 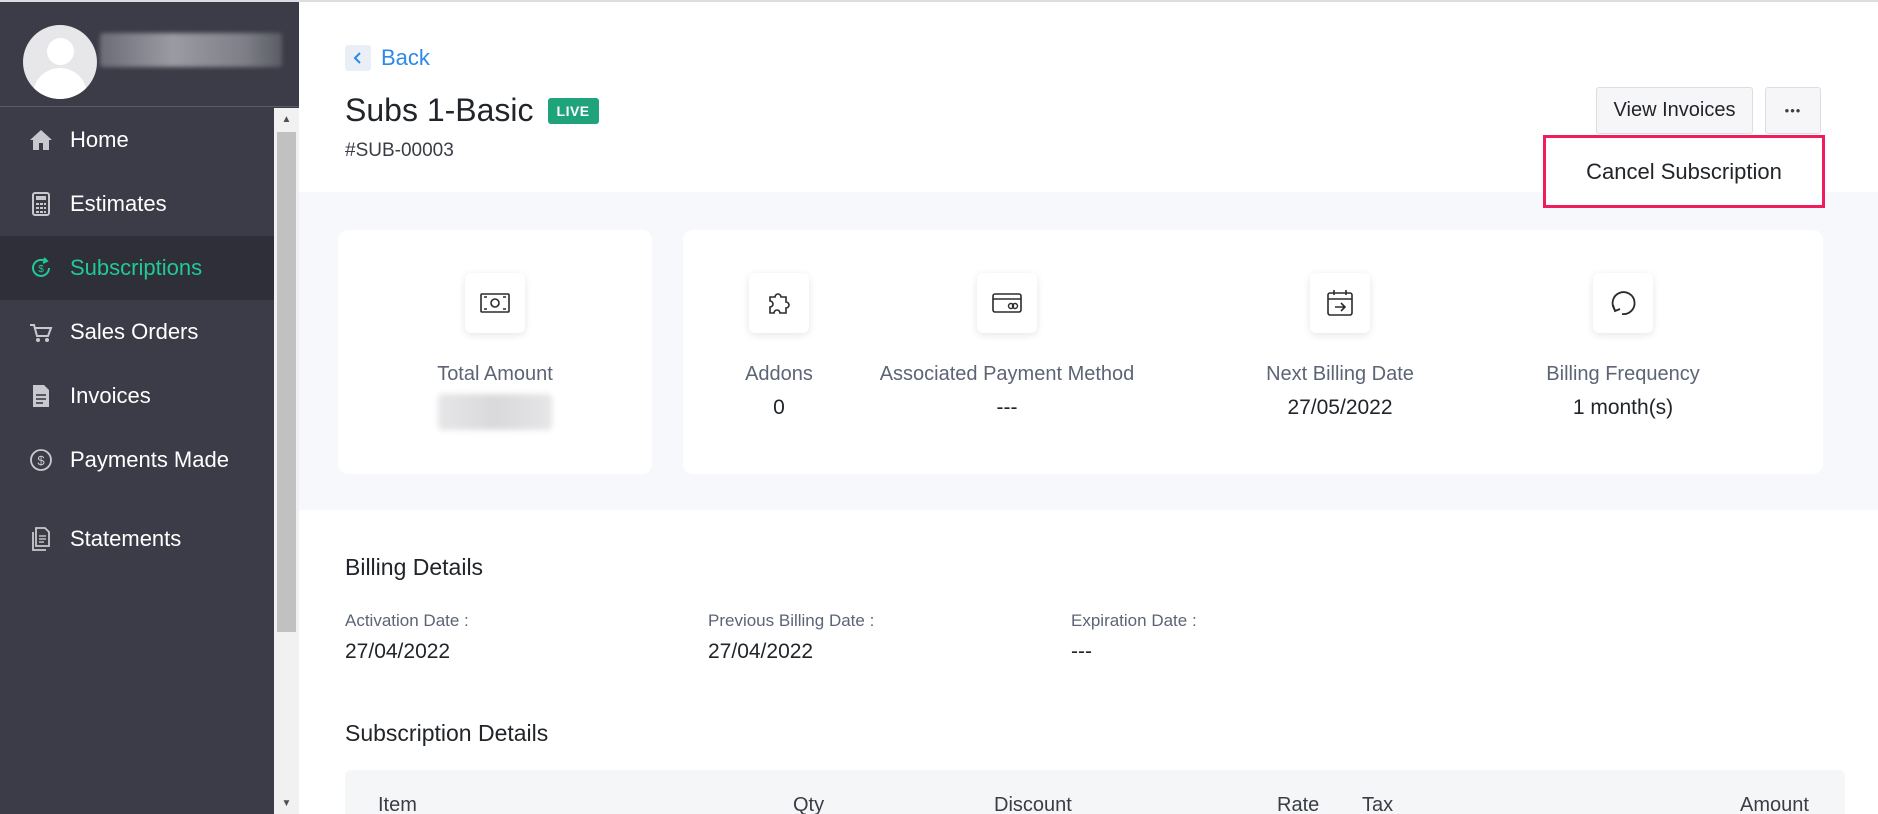 I want to click on card-icon, so click(x=1007, y=303).